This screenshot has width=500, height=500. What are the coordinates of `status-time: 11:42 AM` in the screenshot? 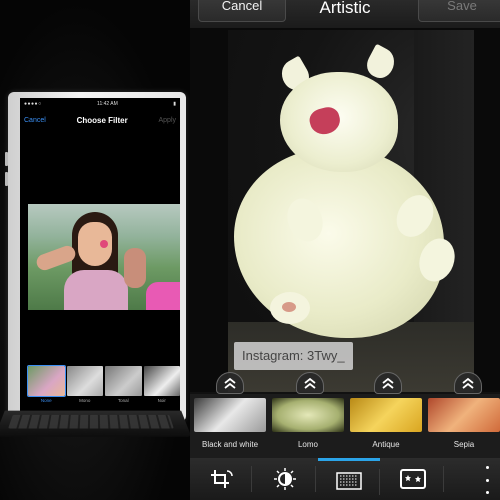 It's located at (107, 104).